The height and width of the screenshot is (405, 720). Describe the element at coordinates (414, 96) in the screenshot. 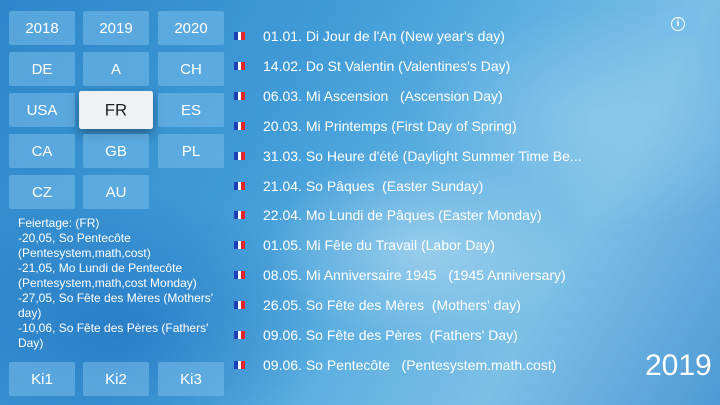

I see `list-item: 06.03. Mi Ascension (Ascension Day)` at that location.